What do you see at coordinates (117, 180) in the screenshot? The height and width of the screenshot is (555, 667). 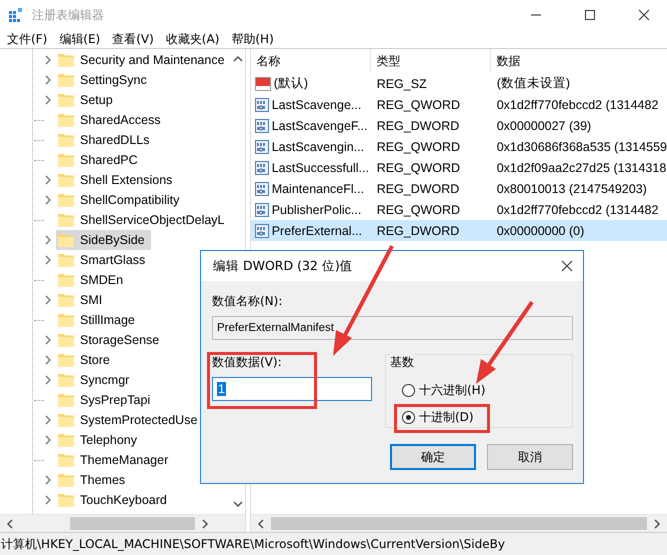 I see `tree-item: Shell Extensions` at bounding box center [117, 180].